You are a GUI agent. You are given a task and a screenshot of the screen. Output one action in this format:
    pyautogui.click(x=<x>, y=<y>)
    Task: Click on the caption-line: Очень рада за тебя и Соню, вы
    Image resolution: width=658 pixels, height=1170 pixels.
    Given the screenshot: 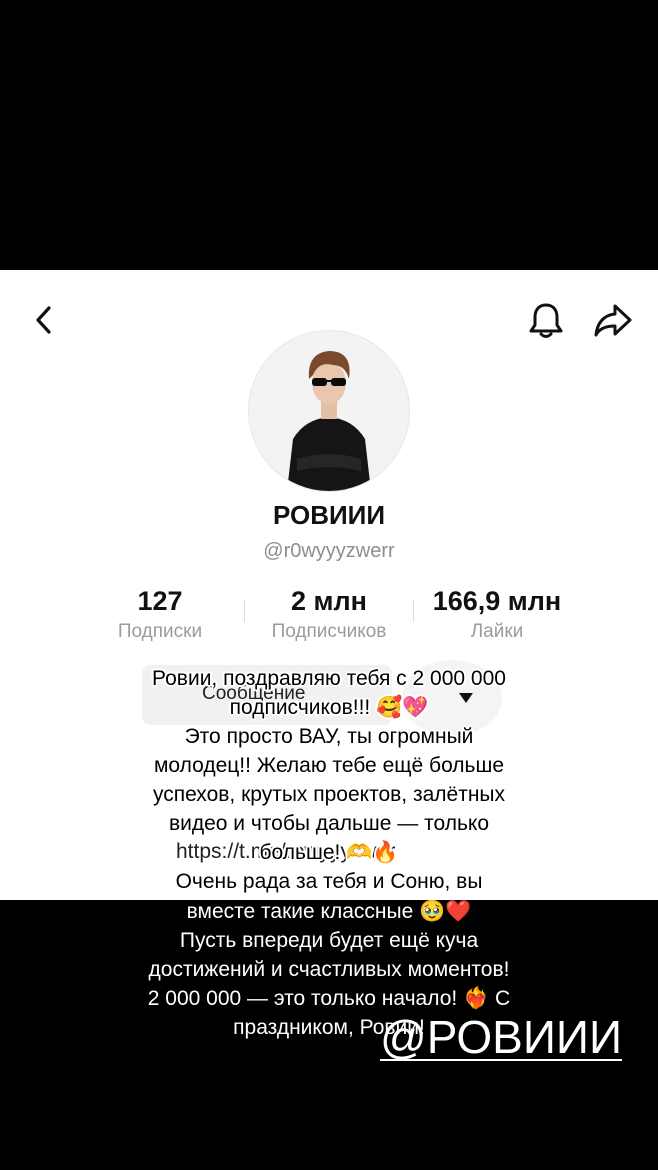 What is the action you would take?
    pyautogui.click(x=329, y=881)
    